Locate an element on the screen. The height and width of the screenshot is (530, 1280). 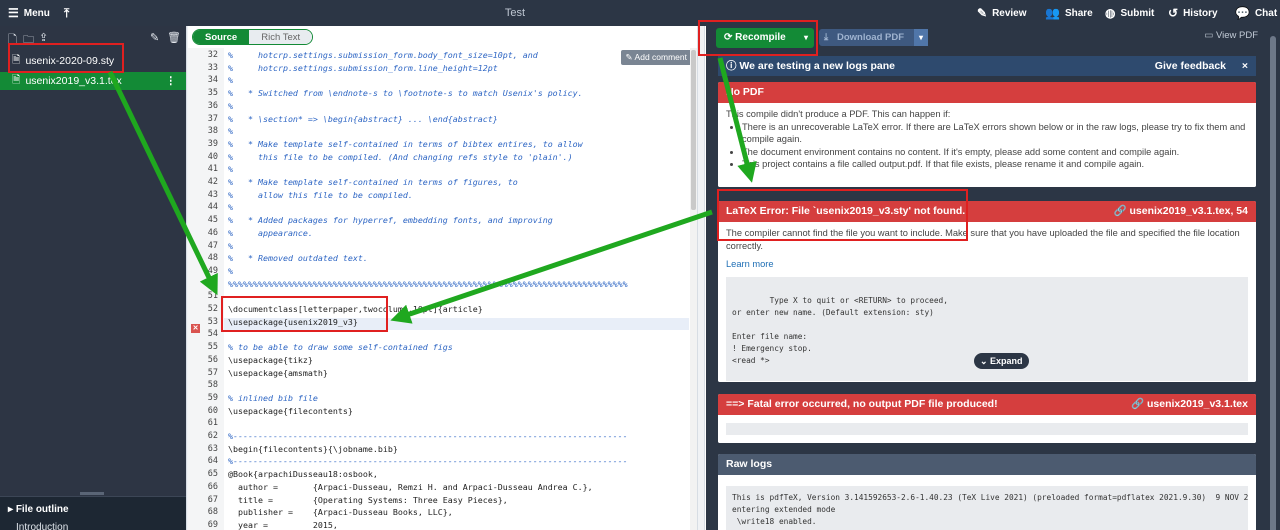
error-marker-icon: ✕ is located at coordinates (195, 328).